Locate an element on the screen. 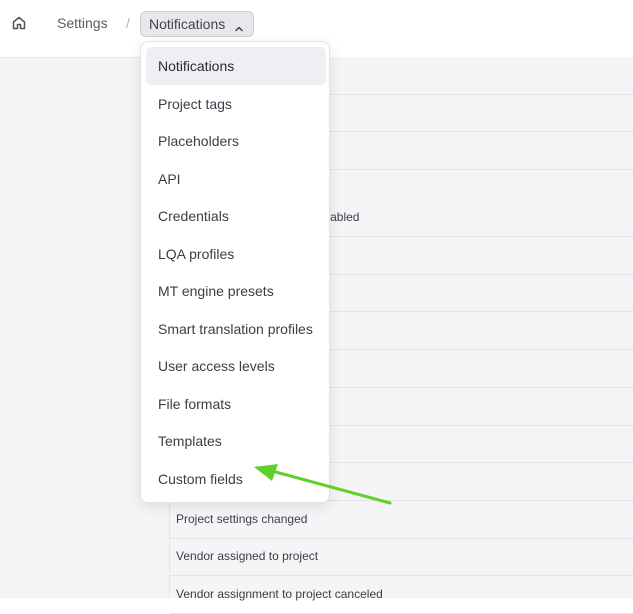 The height and width of the screenshot is (614, 633). table-row: Vendor assignment to project canceled is located at coordinates (401, 595).